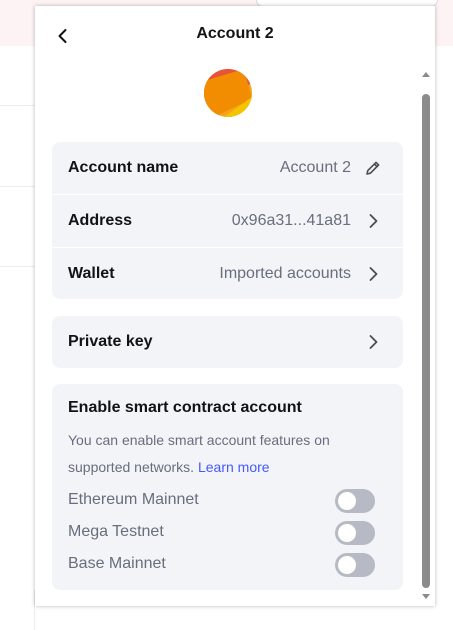 The width and height of the screenshot is (453, 630). I want to click on smart-account-title: Enable smart contract account, so click(185, 407).